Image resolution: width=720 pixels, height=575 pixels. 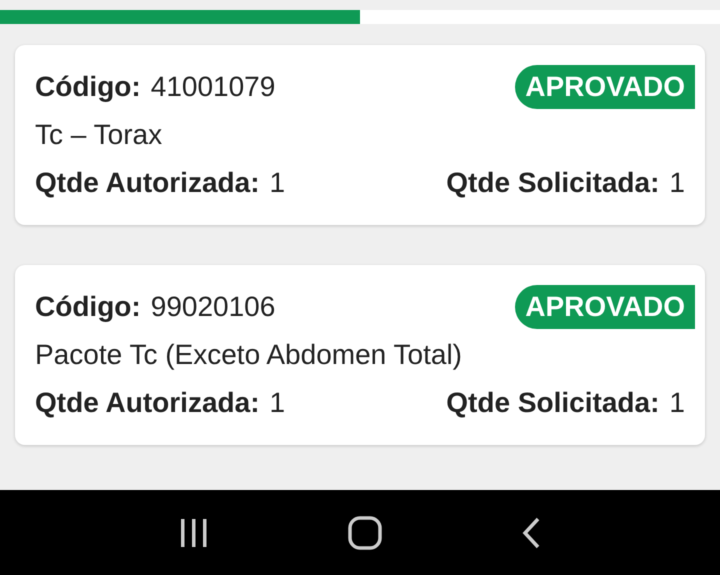 What do you see at coordinates (213, 307) in the screenshot?
I see `code-value: 99020106` at bounding box center [213, 307].